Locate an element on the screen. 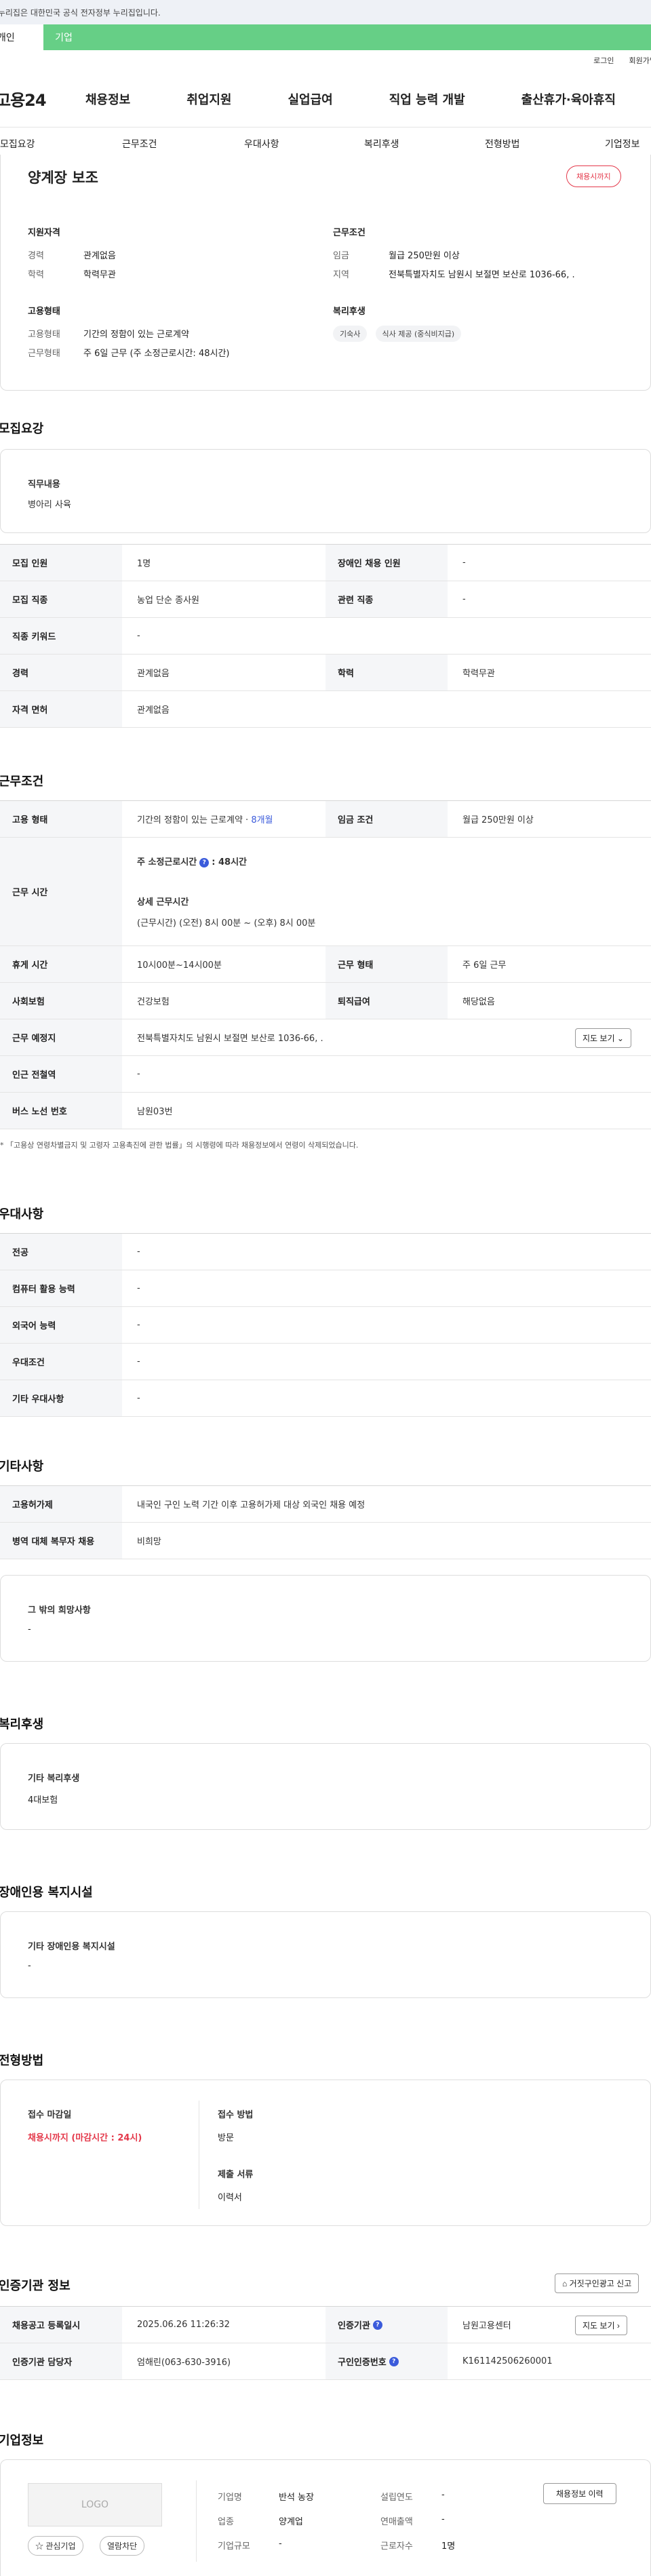 The width and height of the screenshot is (651, 2576). section-nav-company: 기업정보 is located at coordinates (622, 144).